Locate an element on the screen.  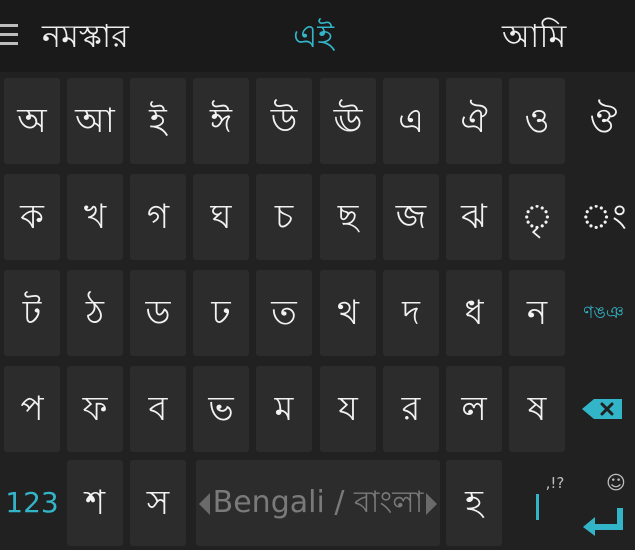
key-vowel: ঈ is located at coordinates (221, 121).